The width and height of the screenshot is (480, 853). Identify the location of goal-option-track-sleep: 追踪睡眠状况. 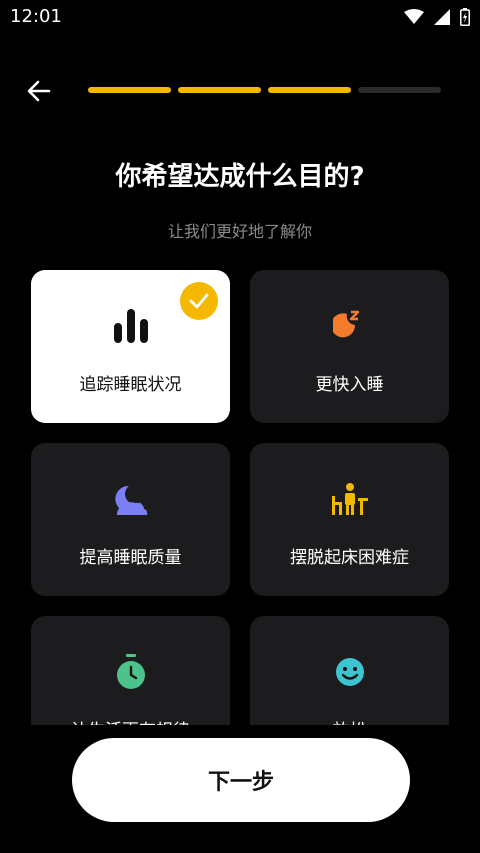
(130, 346).